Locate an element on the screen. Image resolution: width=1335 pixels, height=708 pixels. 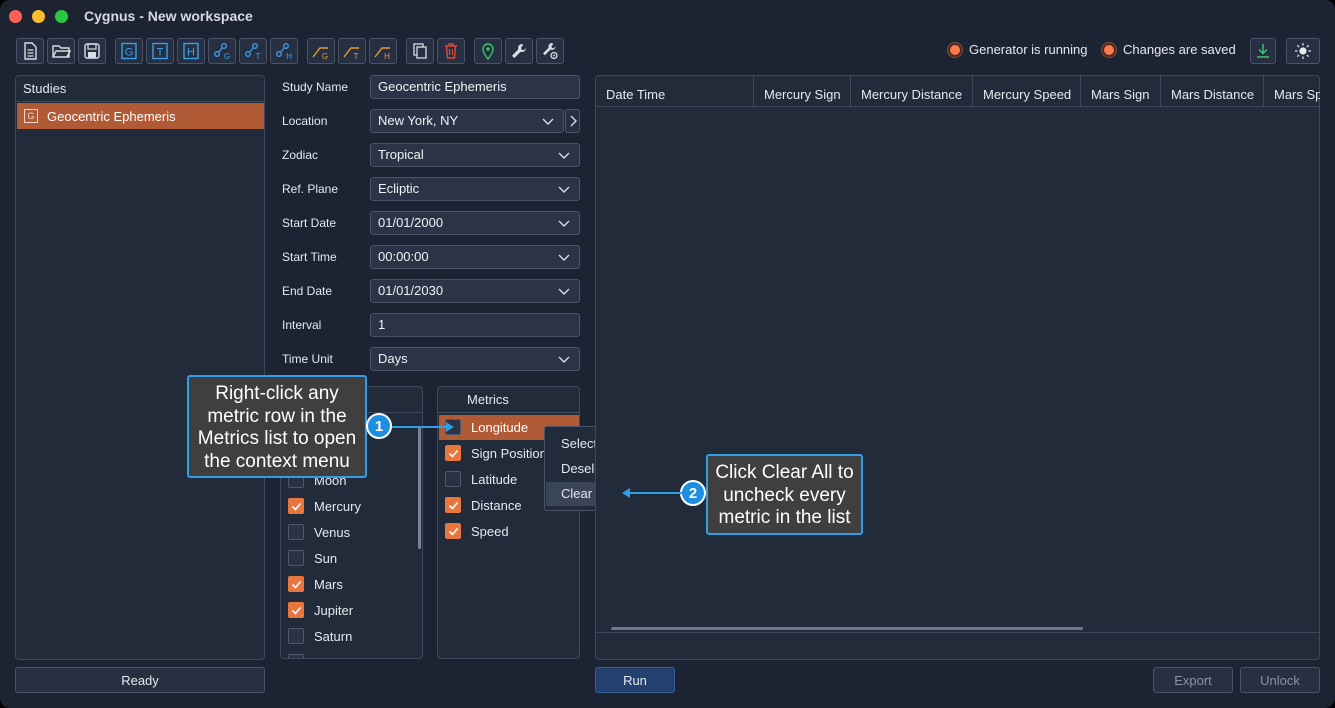
column-header-mars-speed: Mars Sp is located at coordinates (1292, 91).